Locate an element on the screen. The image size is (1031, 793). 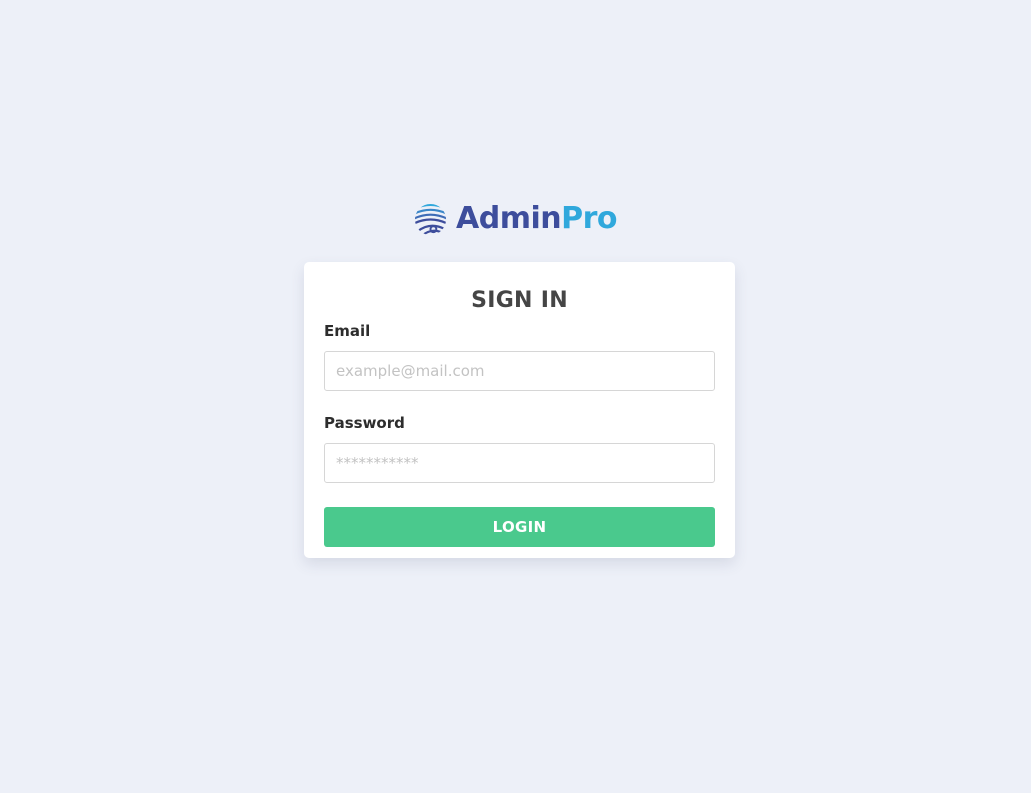
sign-in-title: SIGN IN is located at coordinates (519, 300).